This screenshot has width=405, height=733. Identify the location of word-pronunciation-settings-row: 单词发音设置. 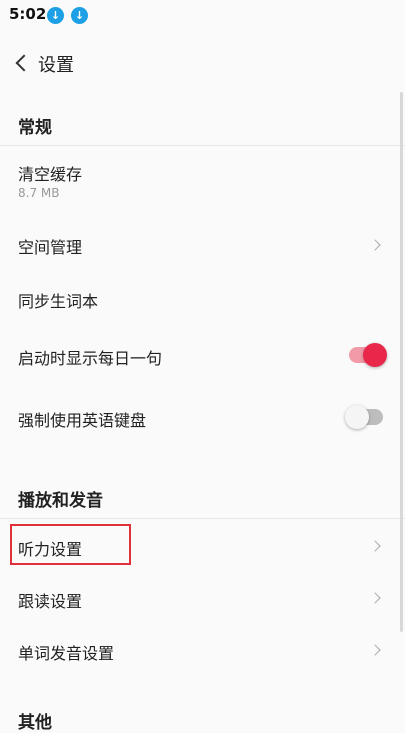
(202, 650).